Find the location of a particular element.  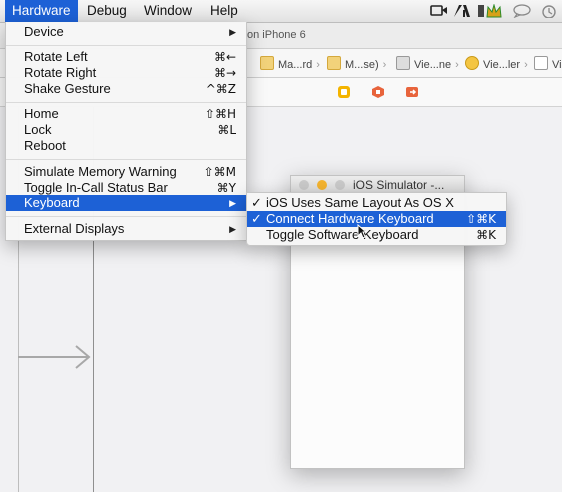

menu-item-toggle-in-call-status-bar: Toggle In-Call Status Bar ⌘Y is located at coordinates (126, 188).